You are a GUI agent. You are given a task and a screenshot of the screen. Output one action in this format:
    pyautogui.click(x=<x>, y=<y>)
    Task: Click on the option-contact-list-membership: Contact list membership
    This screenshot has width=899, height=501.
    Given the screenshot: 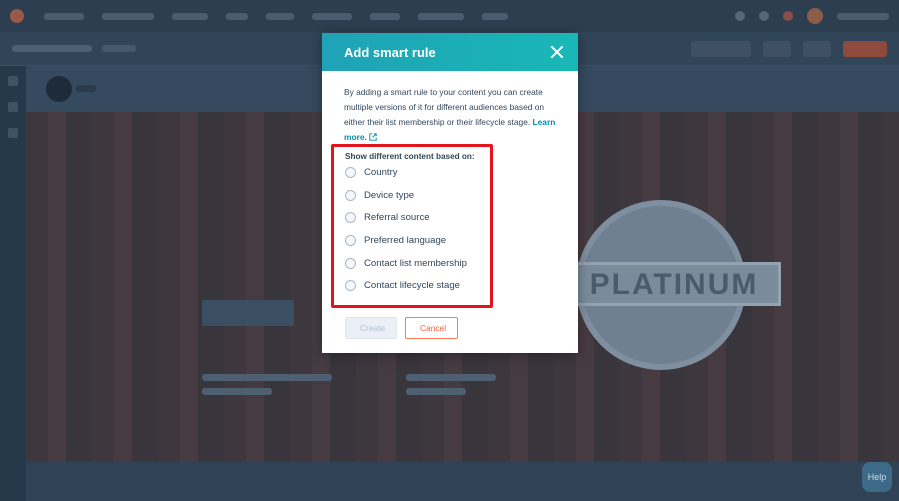 What is the action you would take?
    pyautogui.click(x=418, y=263)
    